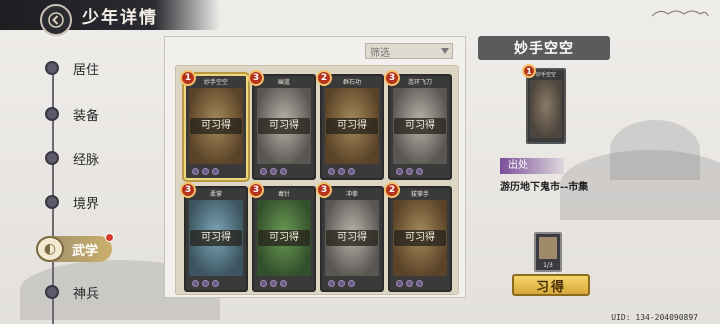  I want to click on skill-card: 冲拳 3 可习得, so click(350, 237).